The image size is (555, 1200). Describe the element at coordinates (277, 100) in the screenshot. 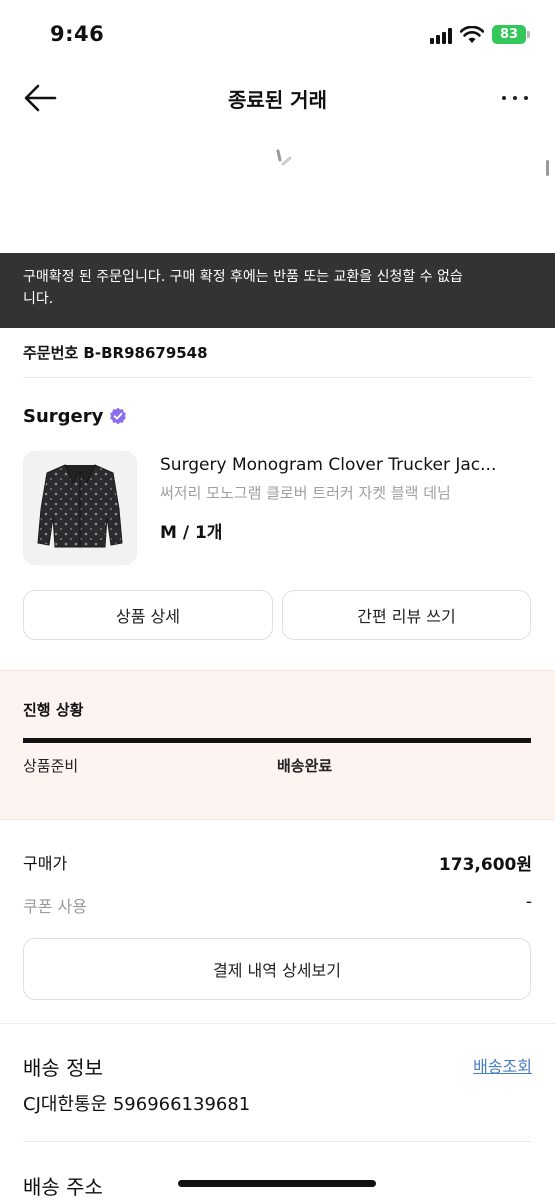

I see `page-title: 종료된 거래` at that location.